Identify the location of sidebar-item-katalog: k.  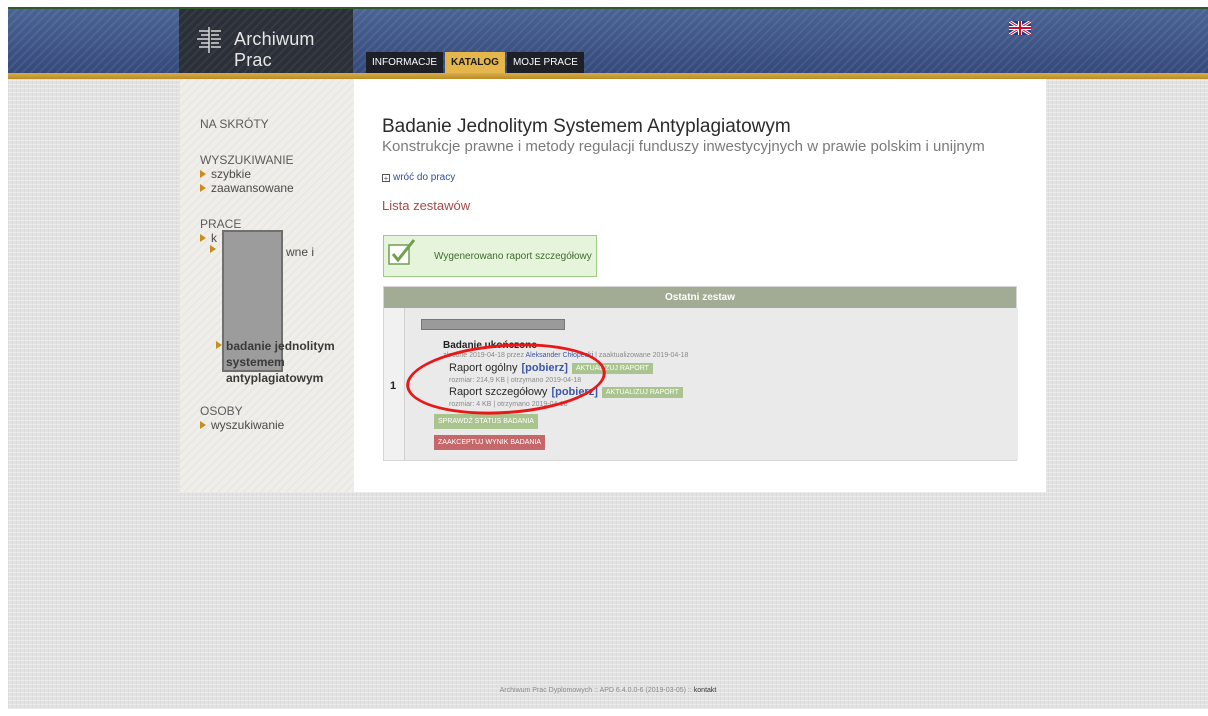
(208, 238).